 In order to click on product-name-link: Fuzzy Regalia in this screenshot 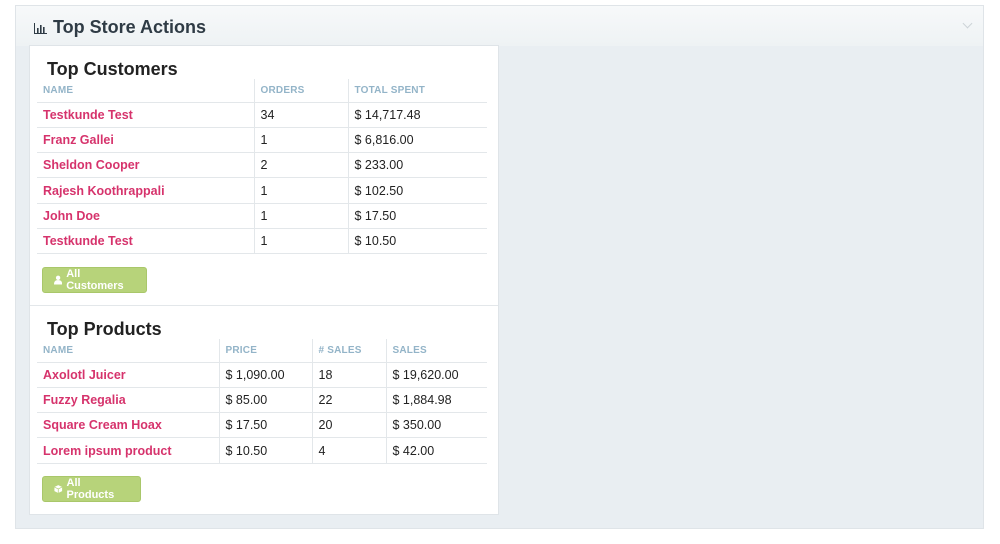, I will do `click(128, 400)`.